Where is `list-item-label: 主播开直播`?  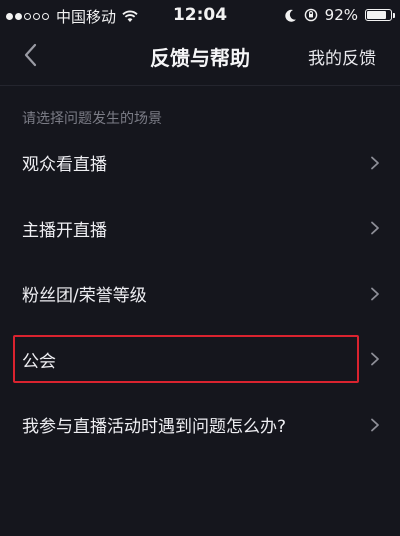 list-item-label: 主播开直播 is located at coordinates (64, 230).